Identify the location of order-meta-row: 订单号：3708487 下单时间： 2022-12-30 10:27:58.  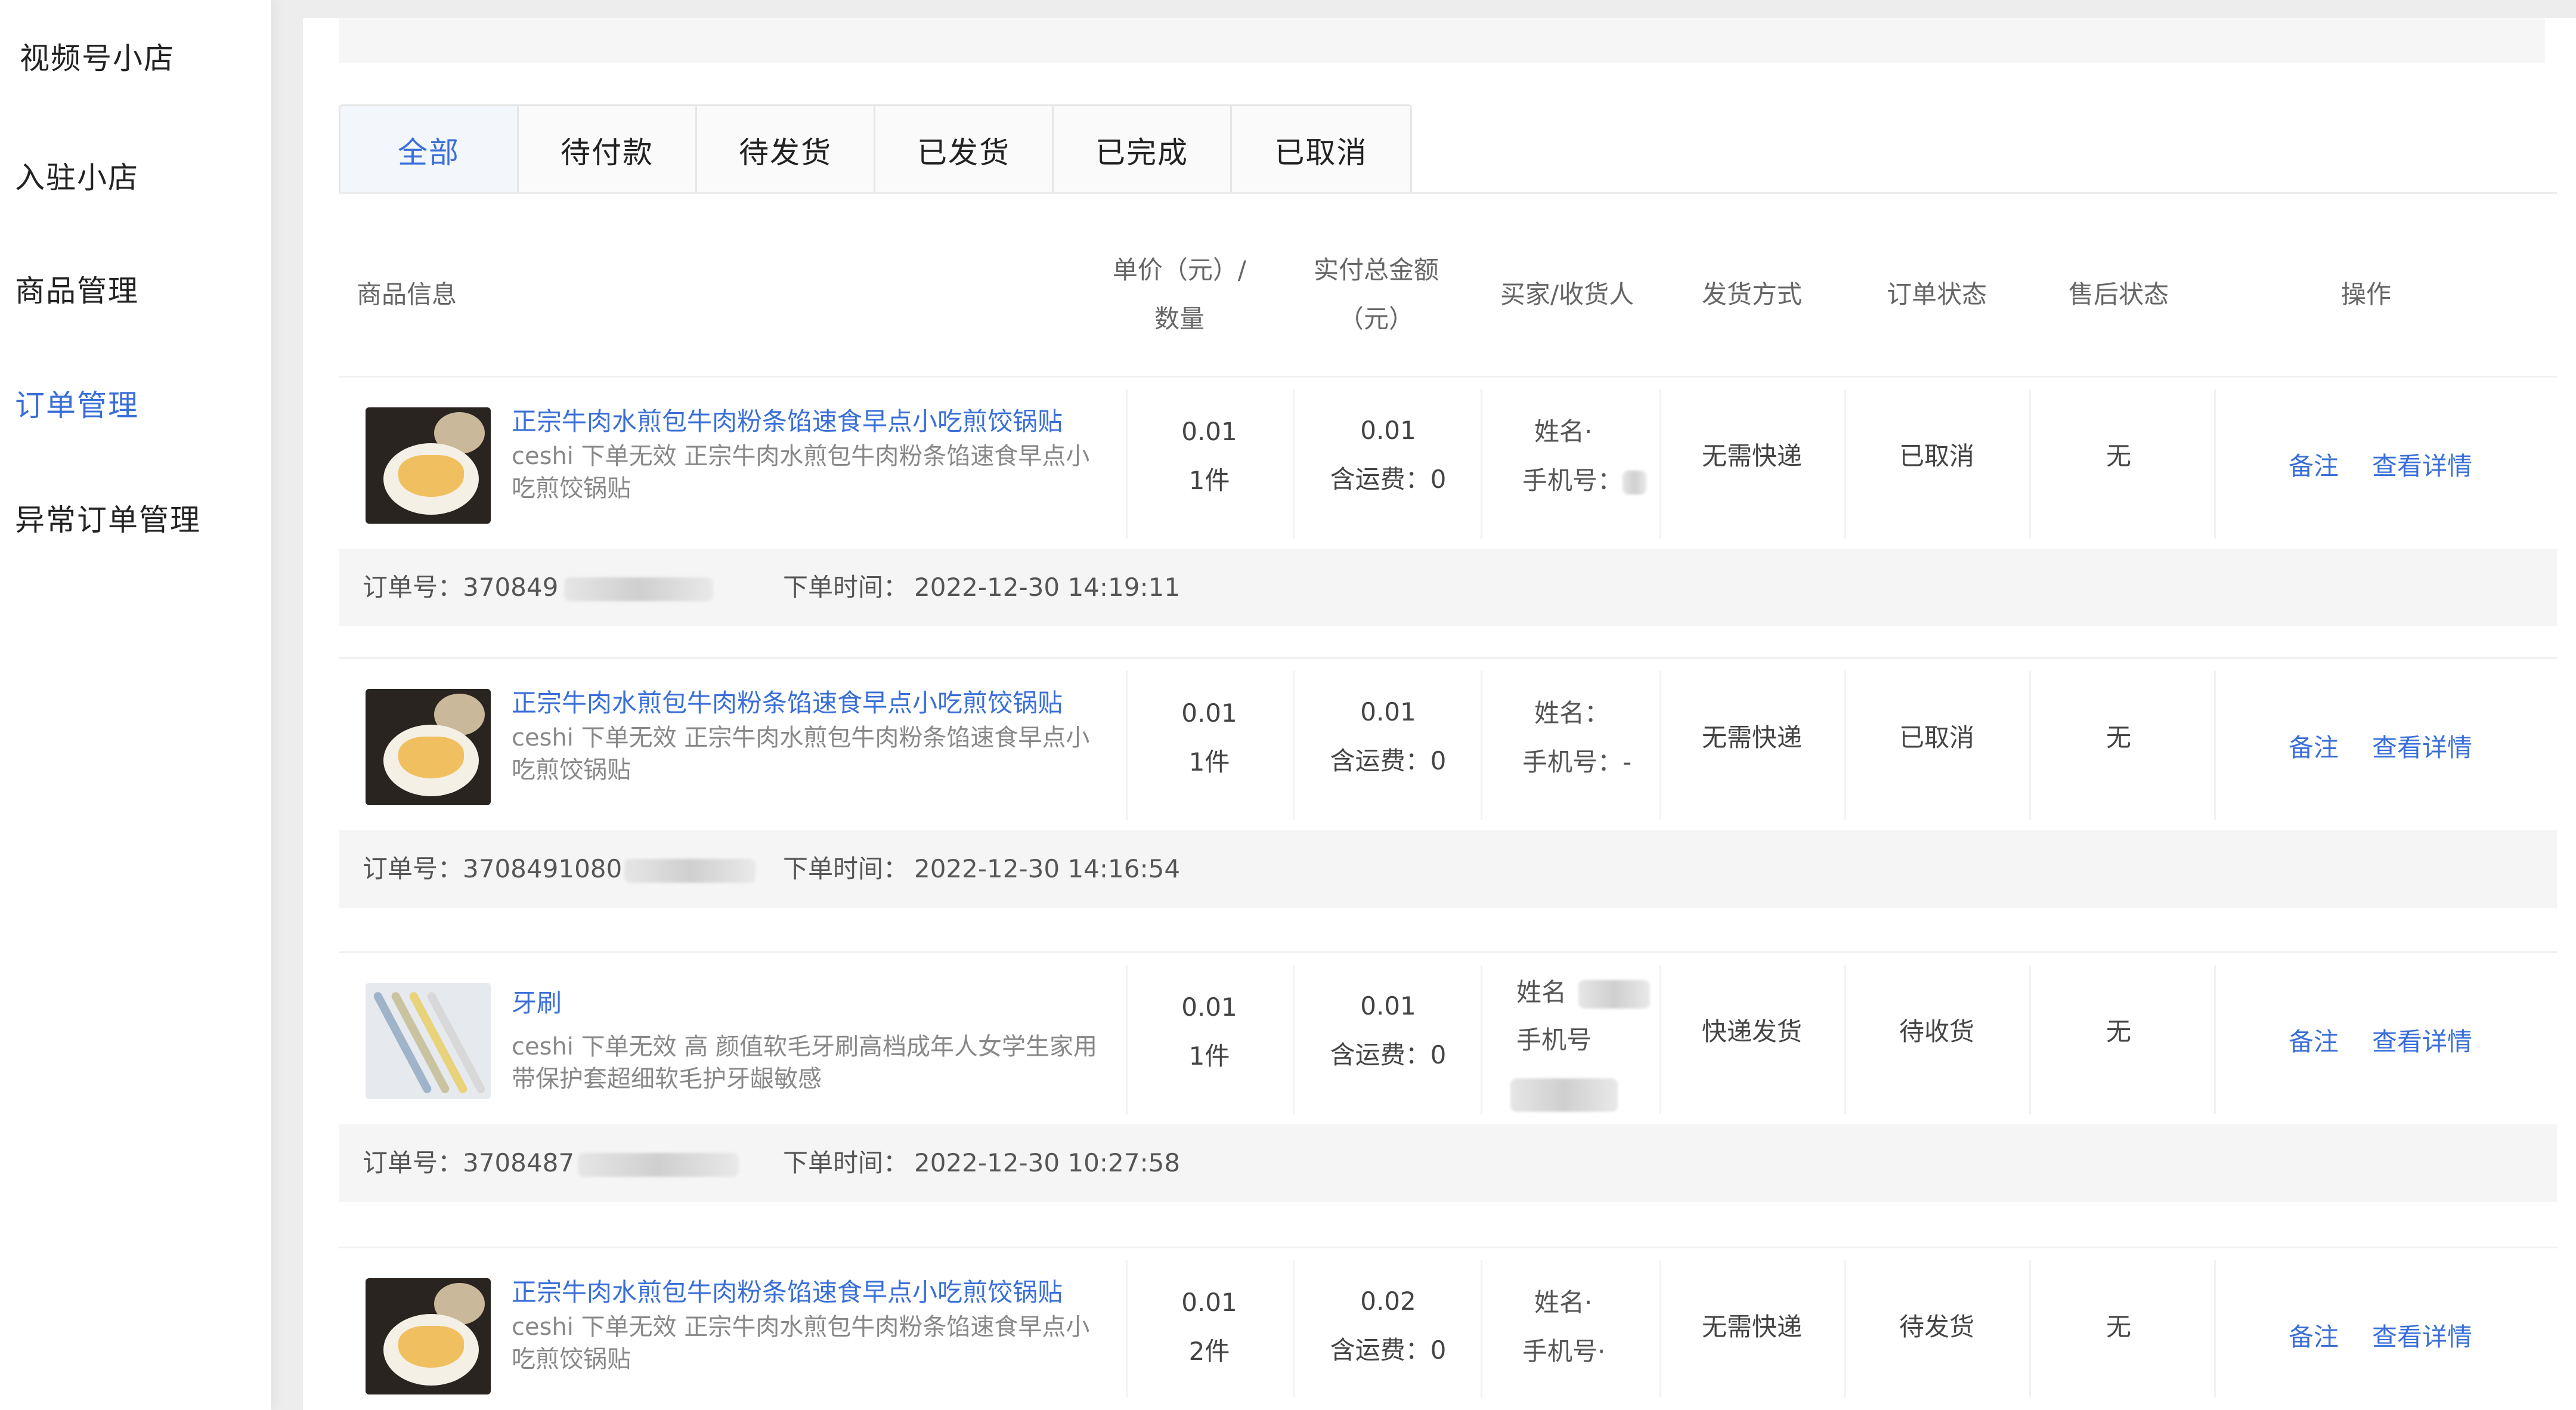
(1448, 1163).